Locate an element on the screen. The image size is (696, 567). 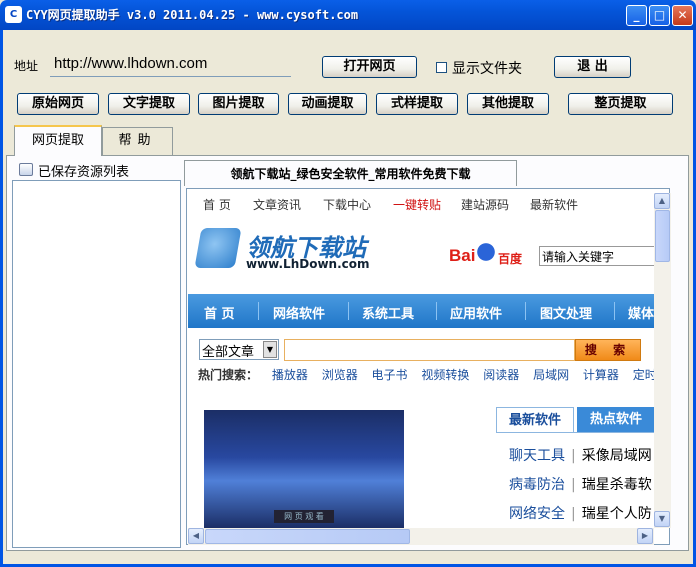
news-category: 网络安全 is located at coordinates (537, 514).